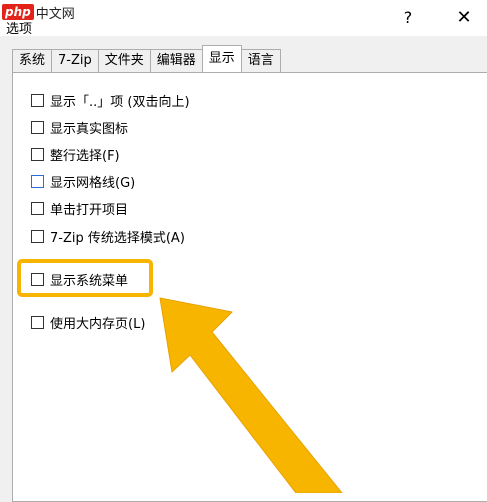  I want to click on pointer-arrow-icon, so click(251, 395).